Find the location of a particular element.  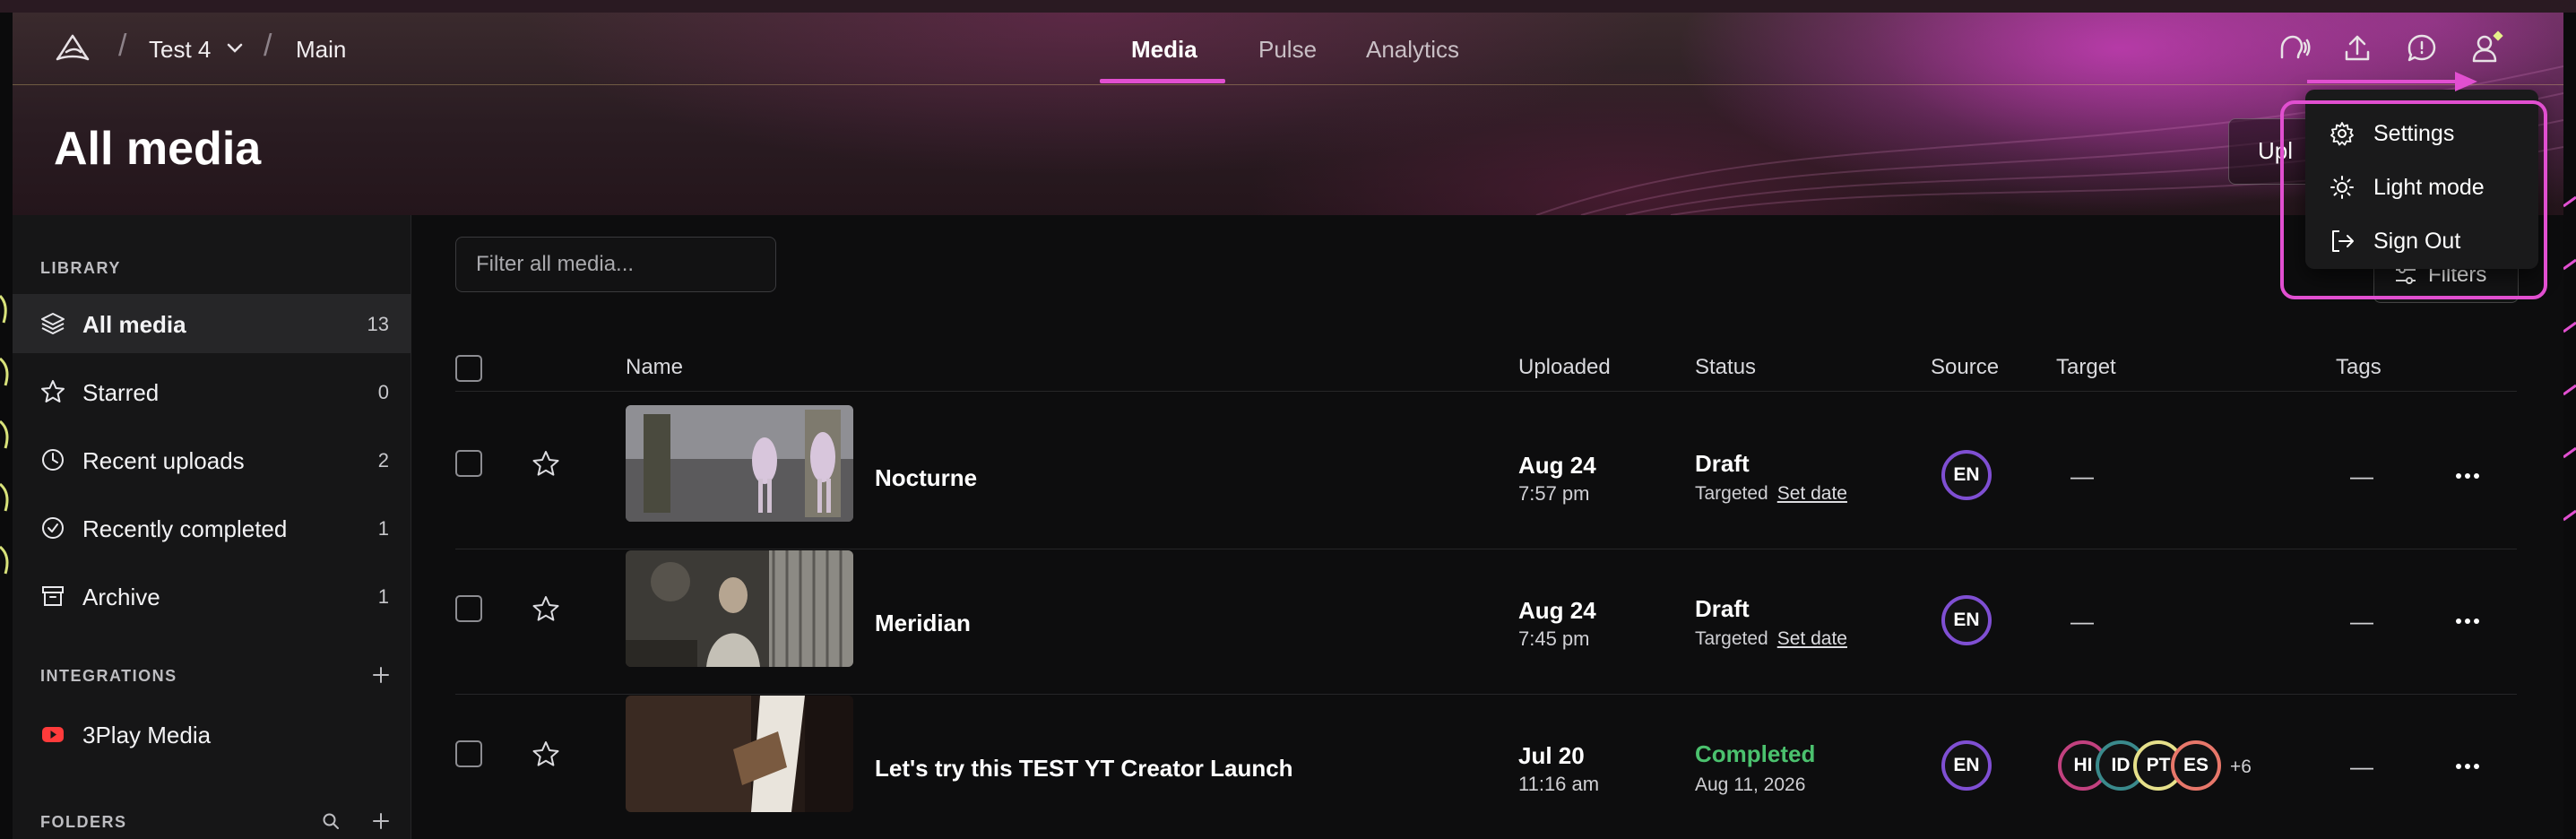

column-header-uploaded: Uploaded is located at coordinates (1564, 367).